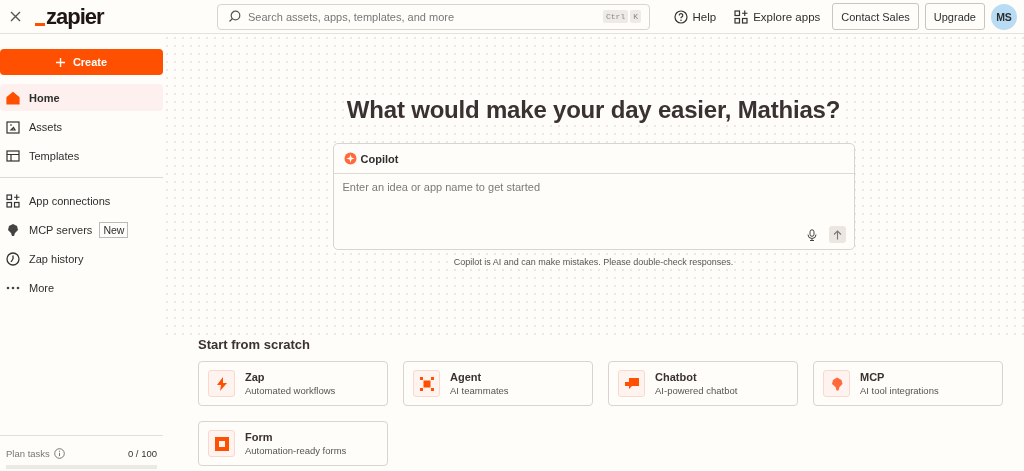 The image size is (1024, 471). Describe the element at coordinates (1004, 16) in the screenshot. I see `user-avatar: MS` at that location.